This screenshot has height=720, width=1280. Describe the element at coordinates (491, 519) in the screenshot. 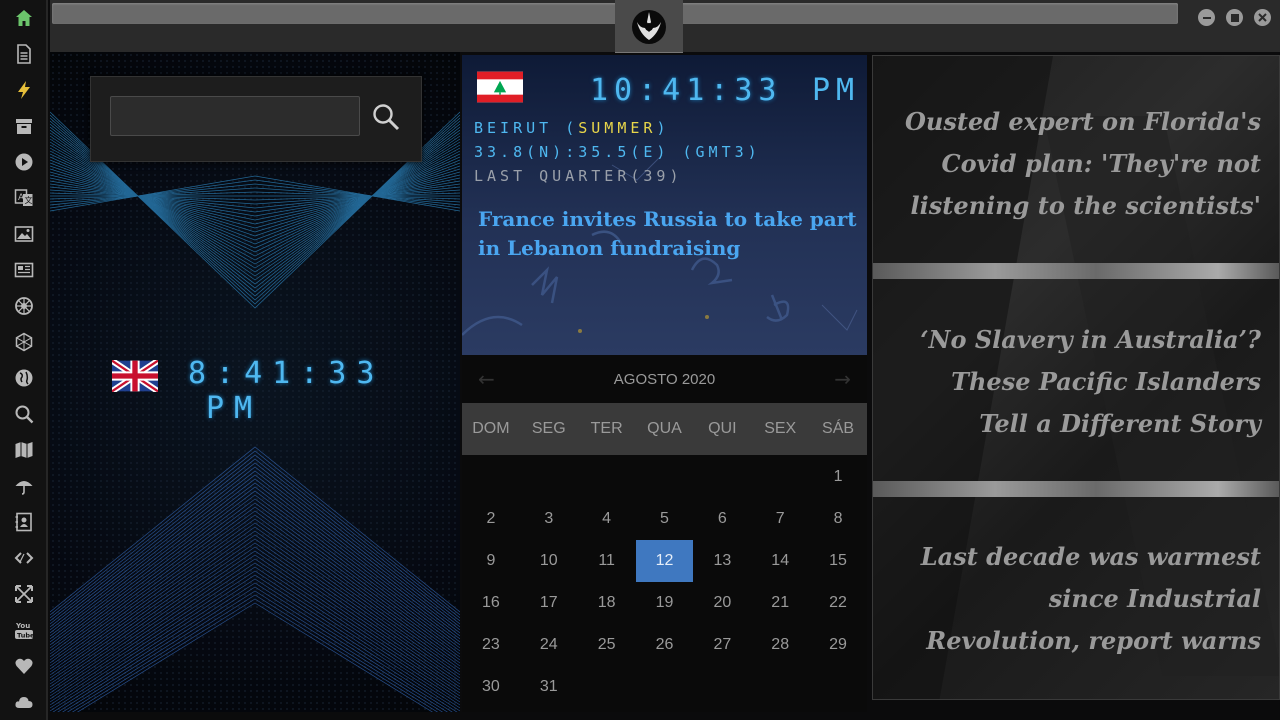

I see `calendar-day: 2` at that location.